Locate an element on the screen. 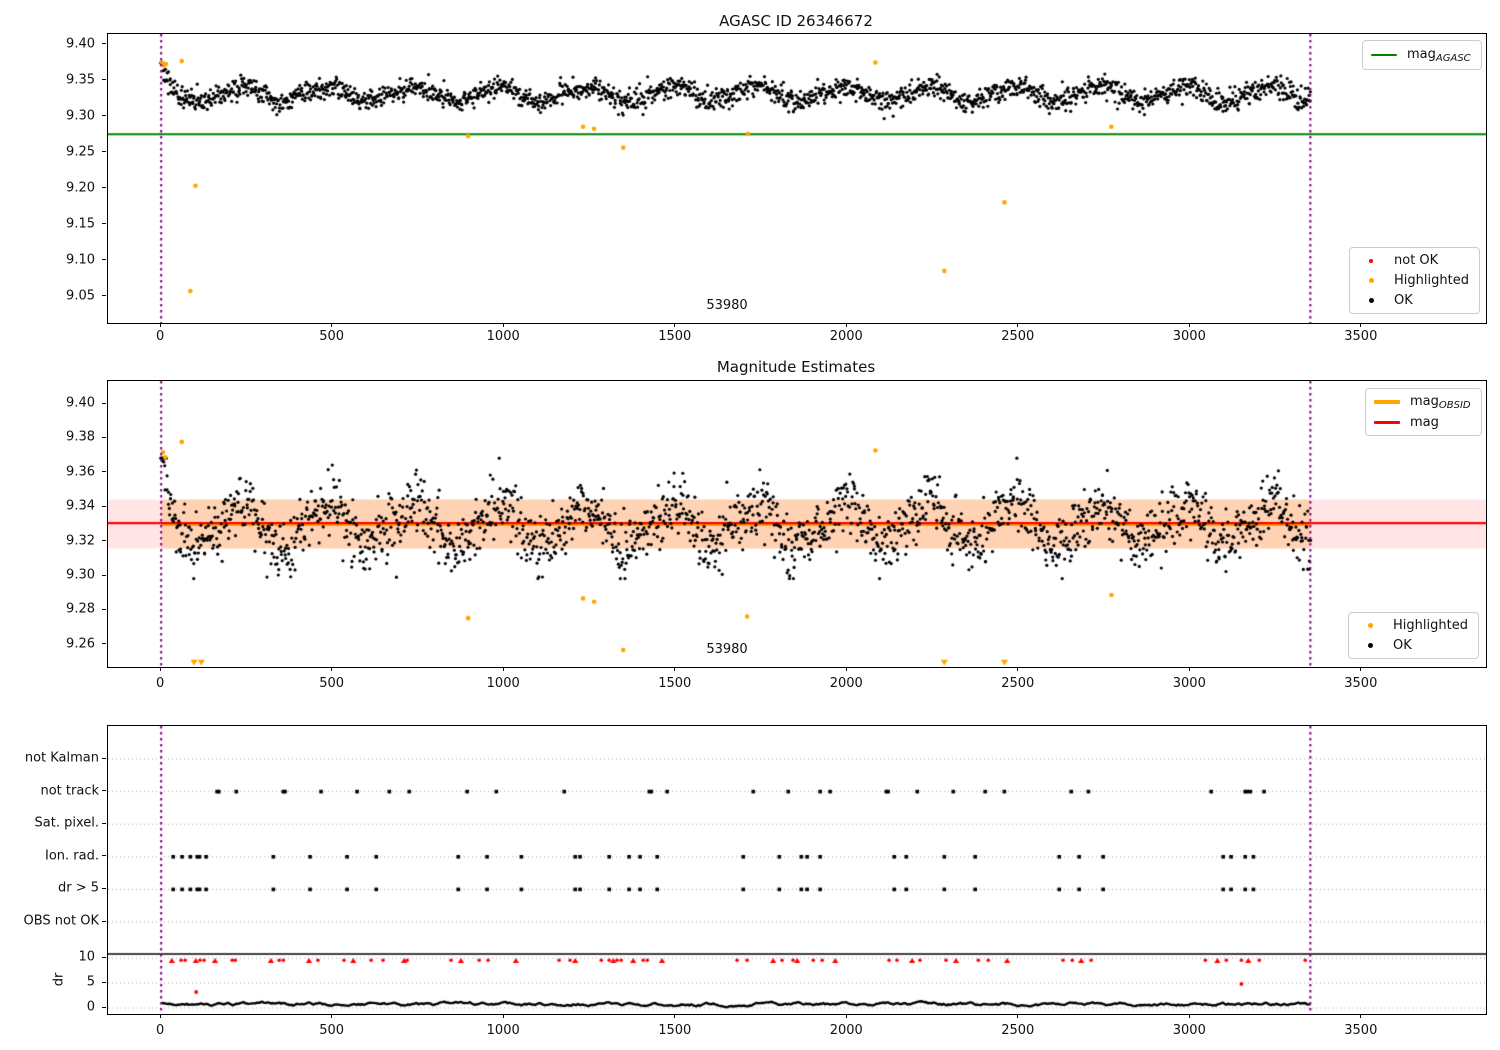 The width and height of the screenshot is (1500, 1050). y-tick-label: 9.10 is located at coordinates (80, 260).